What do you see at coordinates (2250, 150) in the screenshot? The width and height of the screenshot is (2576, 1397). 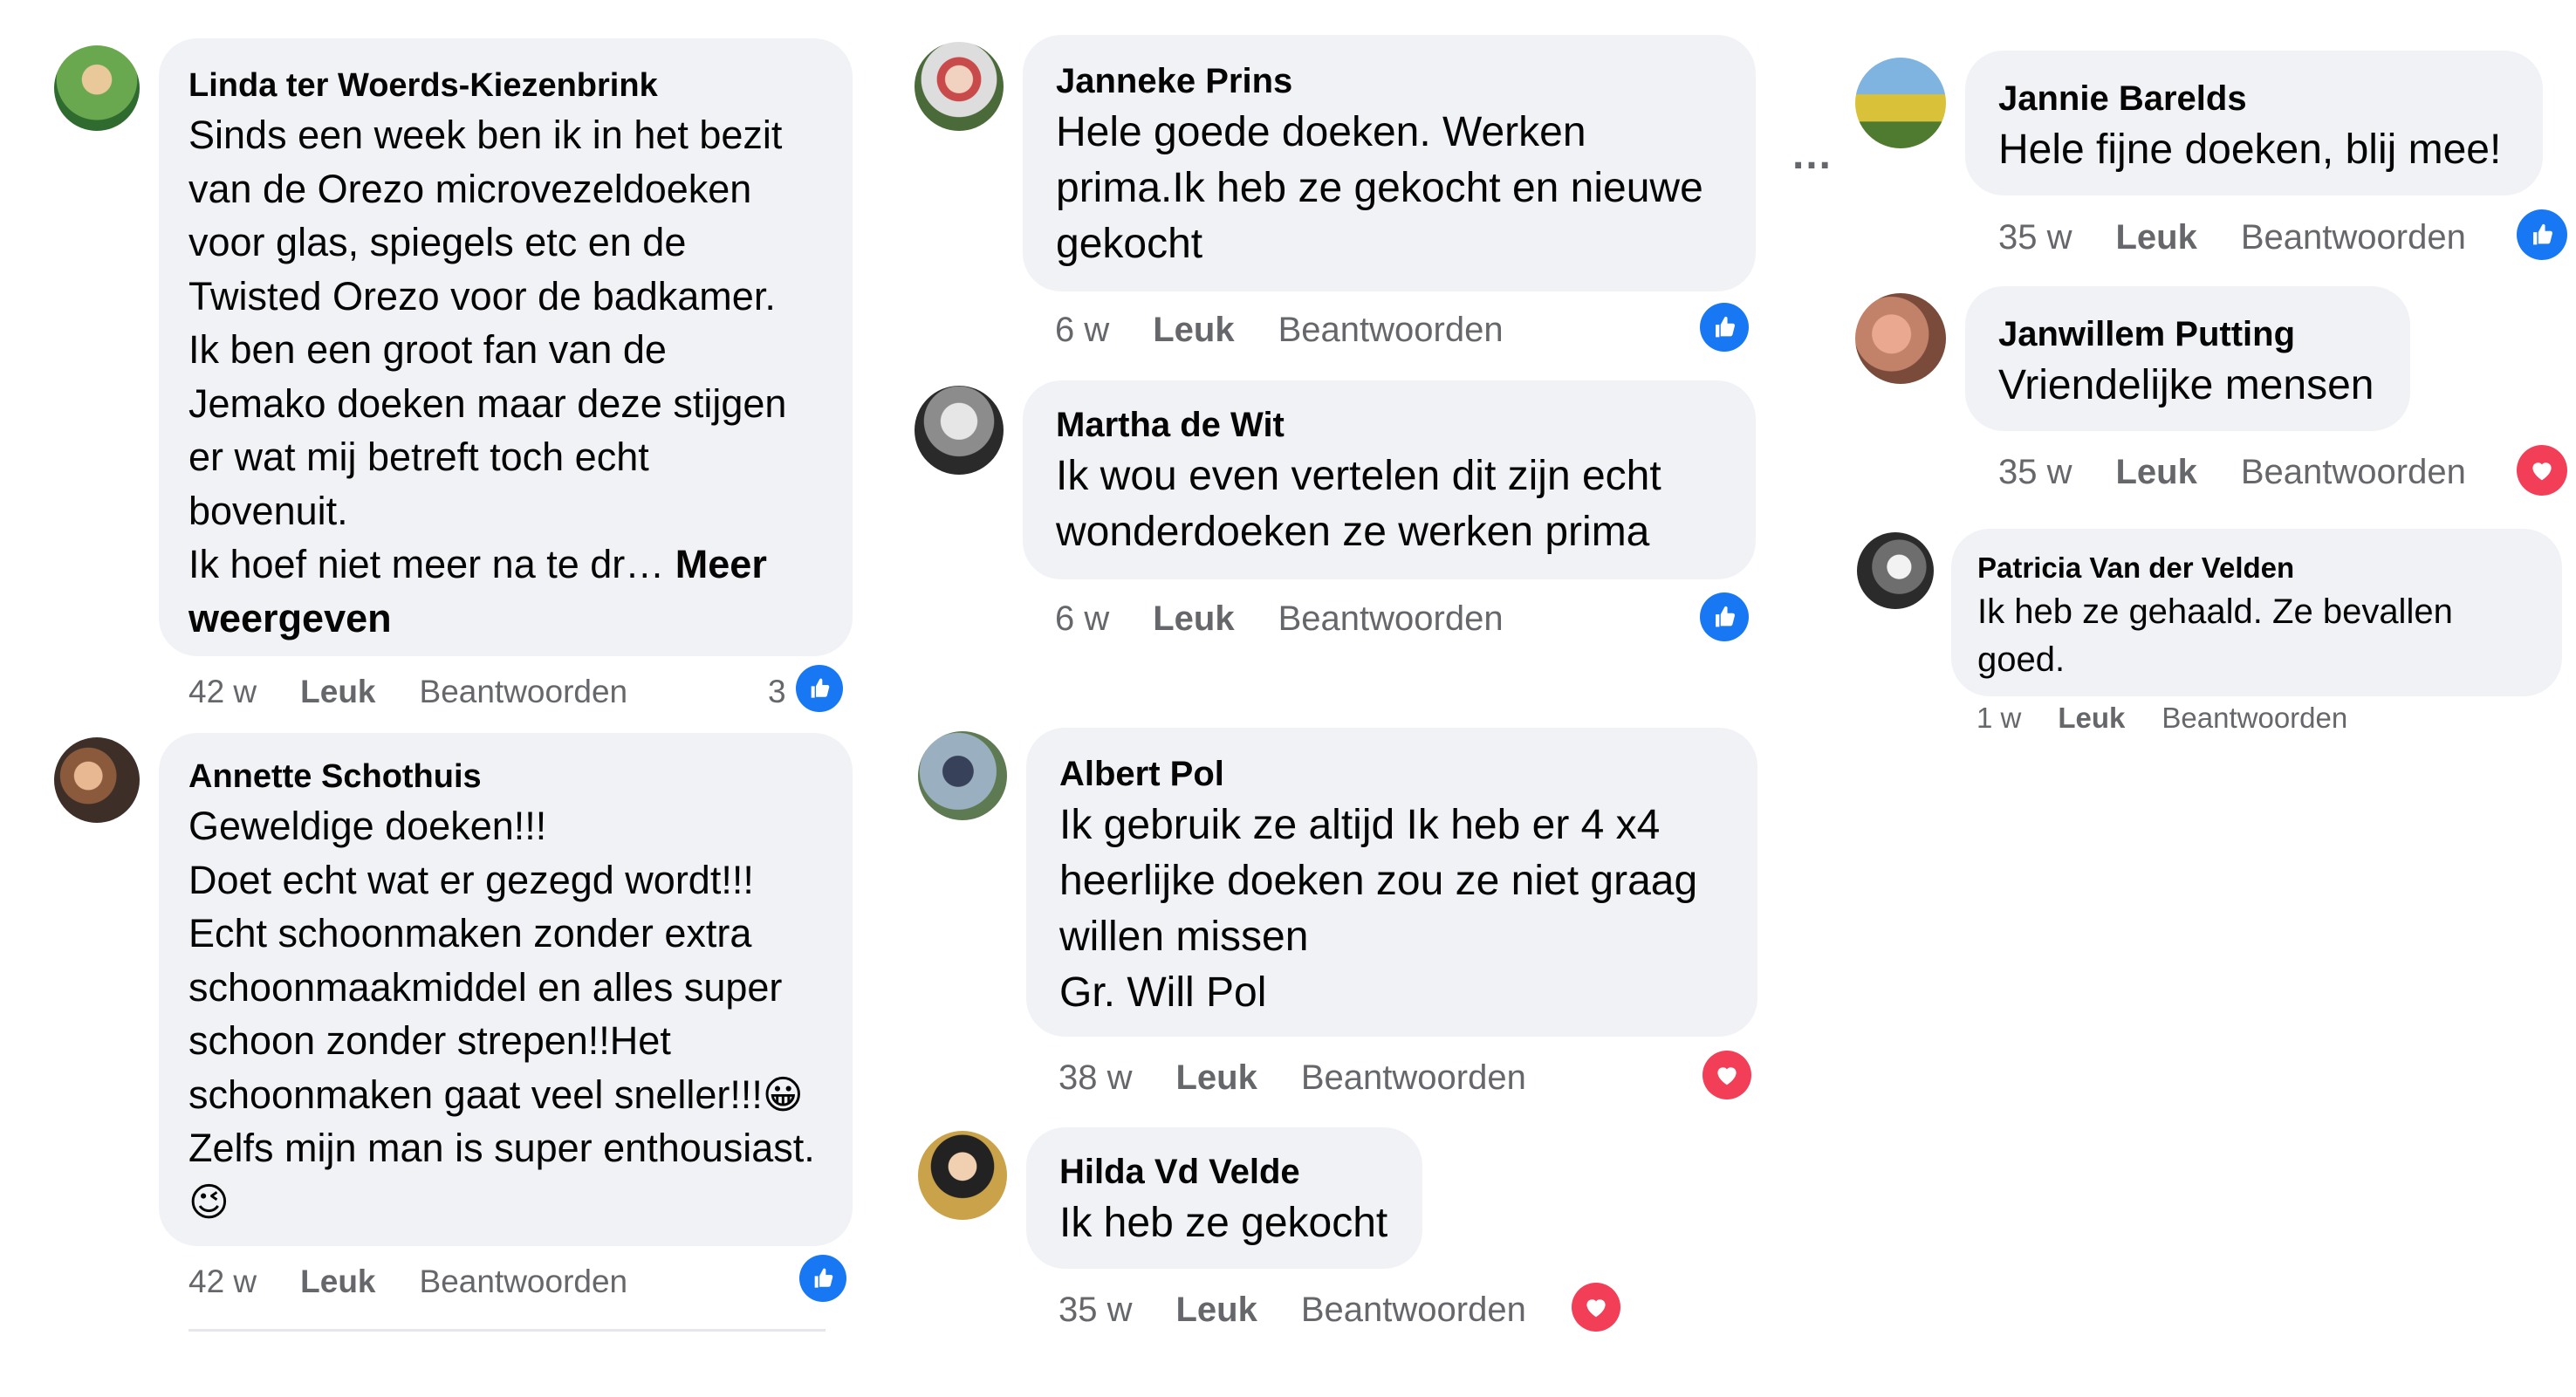 I see `comment-text: Hele fijne doeken, blij mee!` at bounding box center [2250, 150].